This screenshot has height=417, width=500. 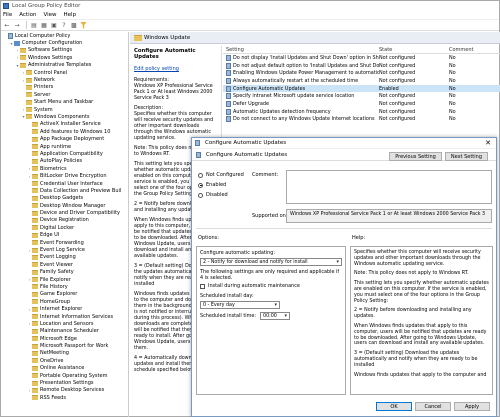 What do you see at coordinates (74, 25) in the screenshot?
I see `view-icon: ▩` at bounding box center [74, 25].